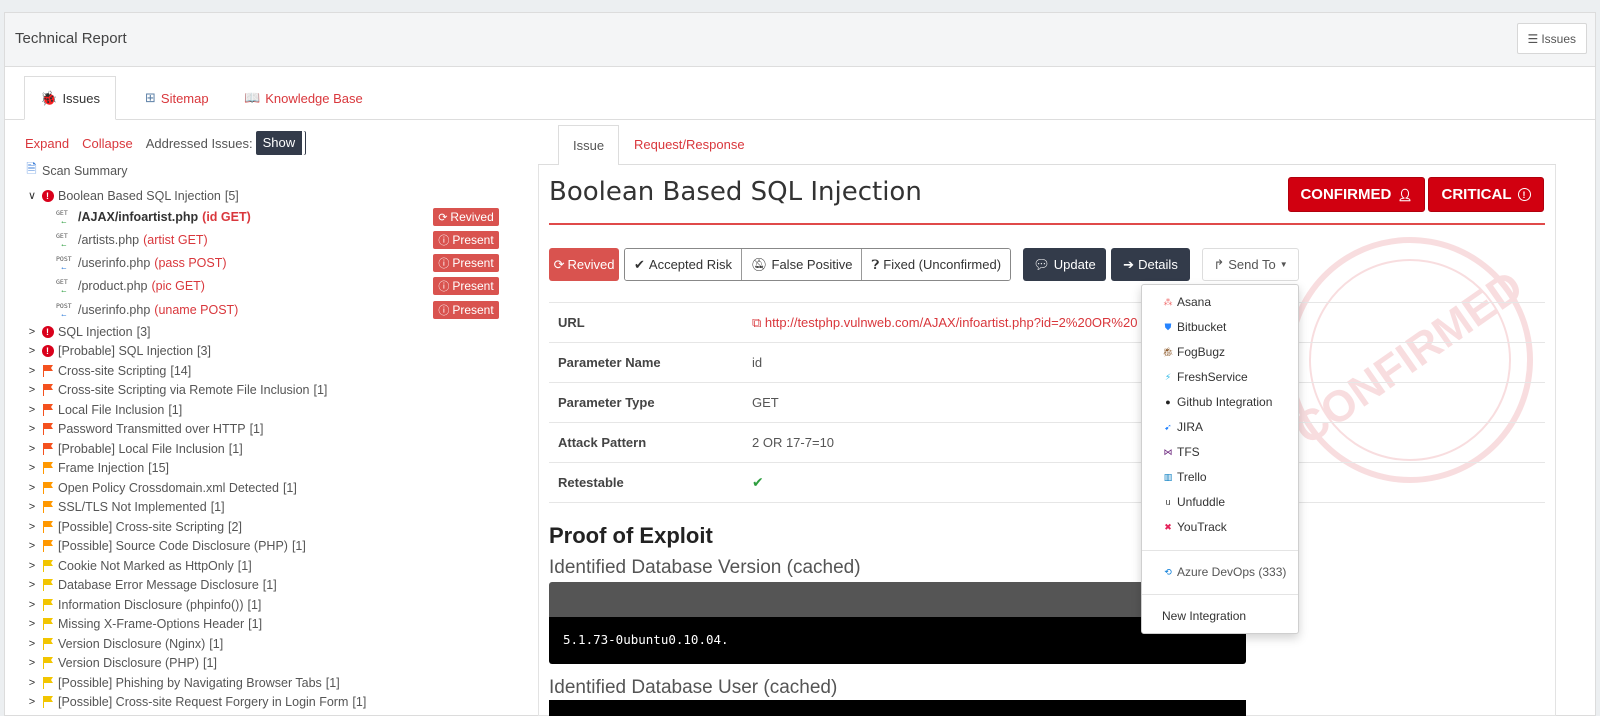 The height and width of the screenshot is (716, 1600). What do you see at coordinates (138, 565) in the screenshot?
I see `tree-group: > Cookie Not Marked as HttpOnly [1]` at bounding box center [138, 565].